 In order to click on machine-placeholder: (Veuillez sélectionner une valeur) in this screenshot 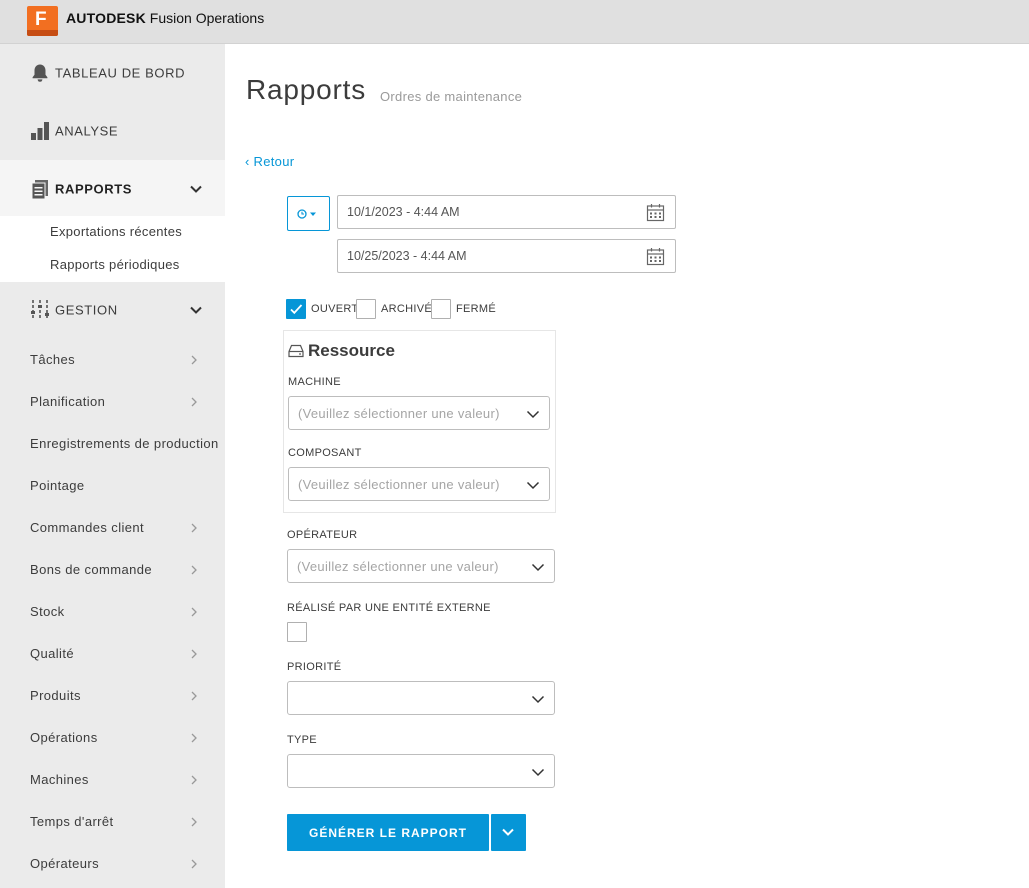, I will do `click(399, 413)`.